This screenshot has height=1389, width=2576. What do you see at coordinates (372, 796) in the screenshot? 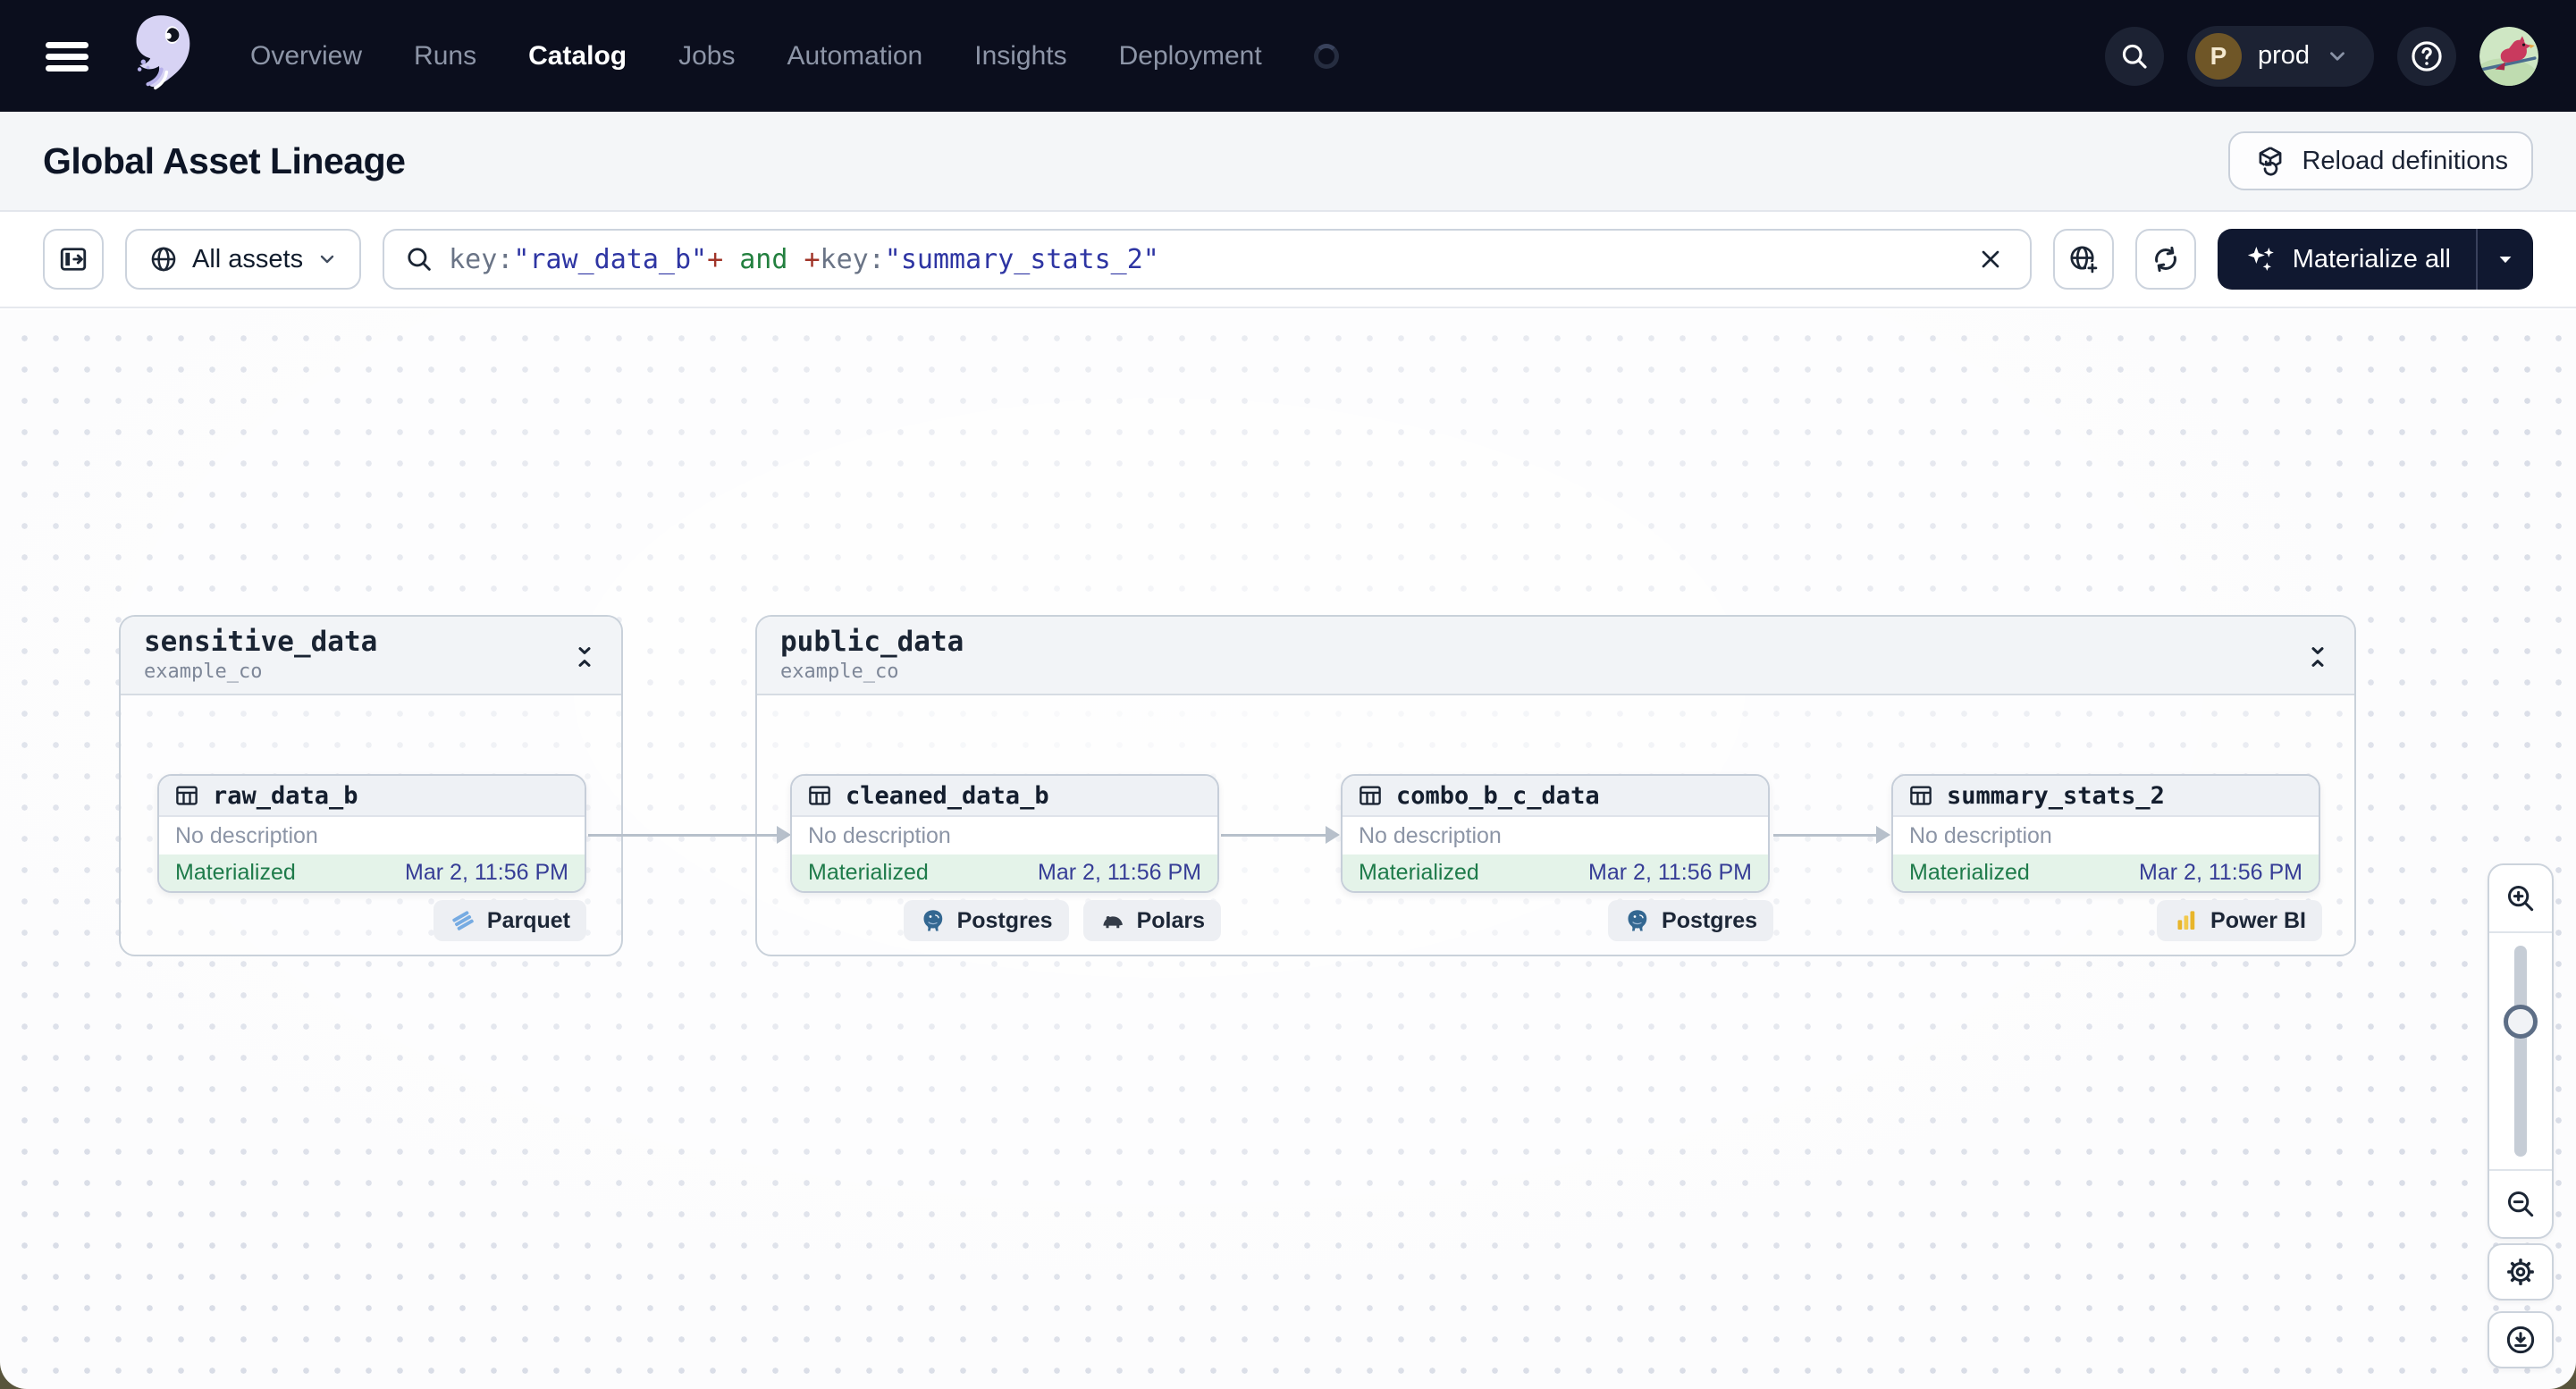
I see `asset-node-header: raw_data_b` at bounding box center [372, 796].